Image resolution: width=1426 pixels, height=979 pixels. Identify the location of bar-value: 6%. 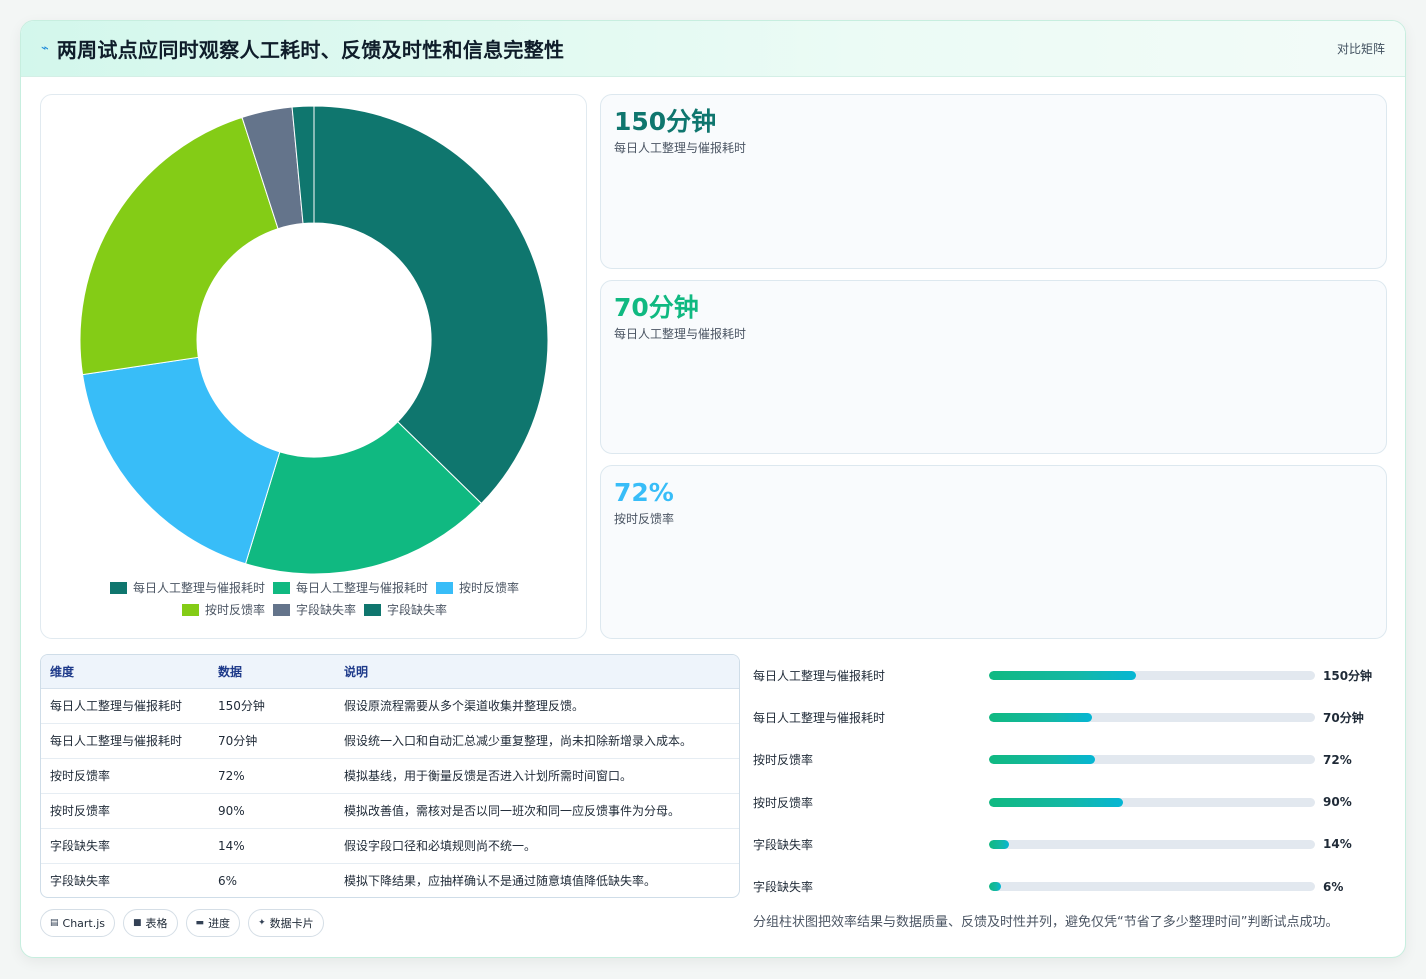
(1333, 886).